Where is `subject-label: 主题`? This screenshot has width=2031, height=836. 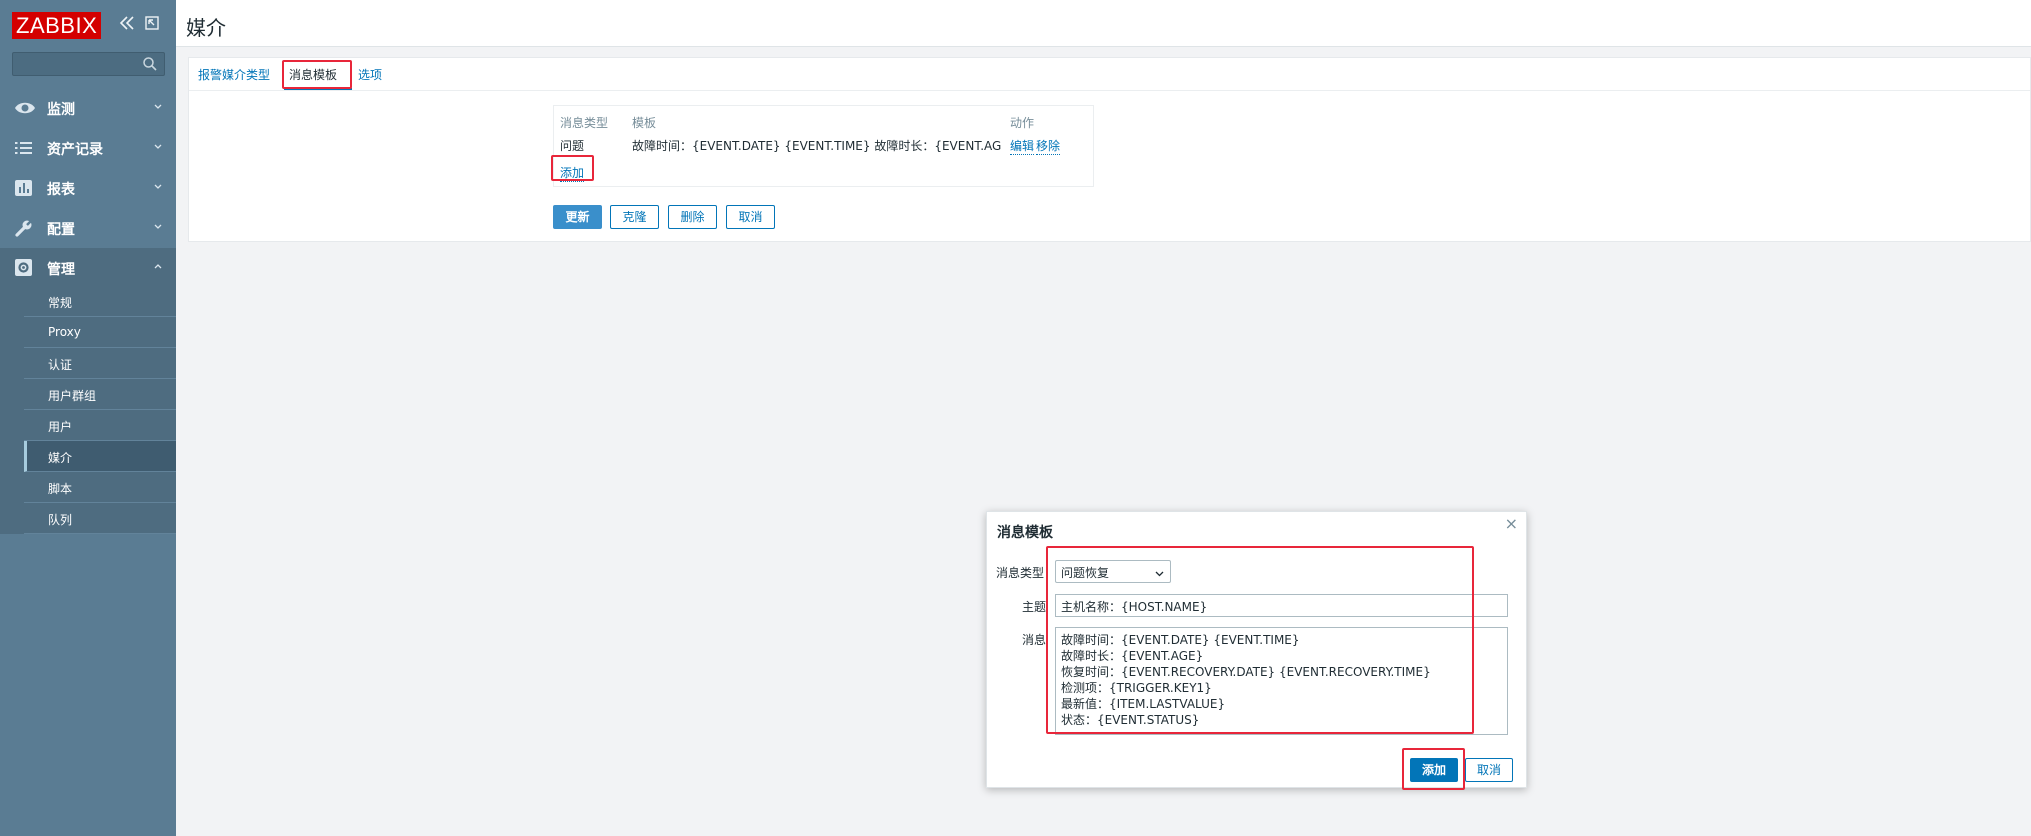 subject-label: 主题 is located at coordinates (1034, 607).